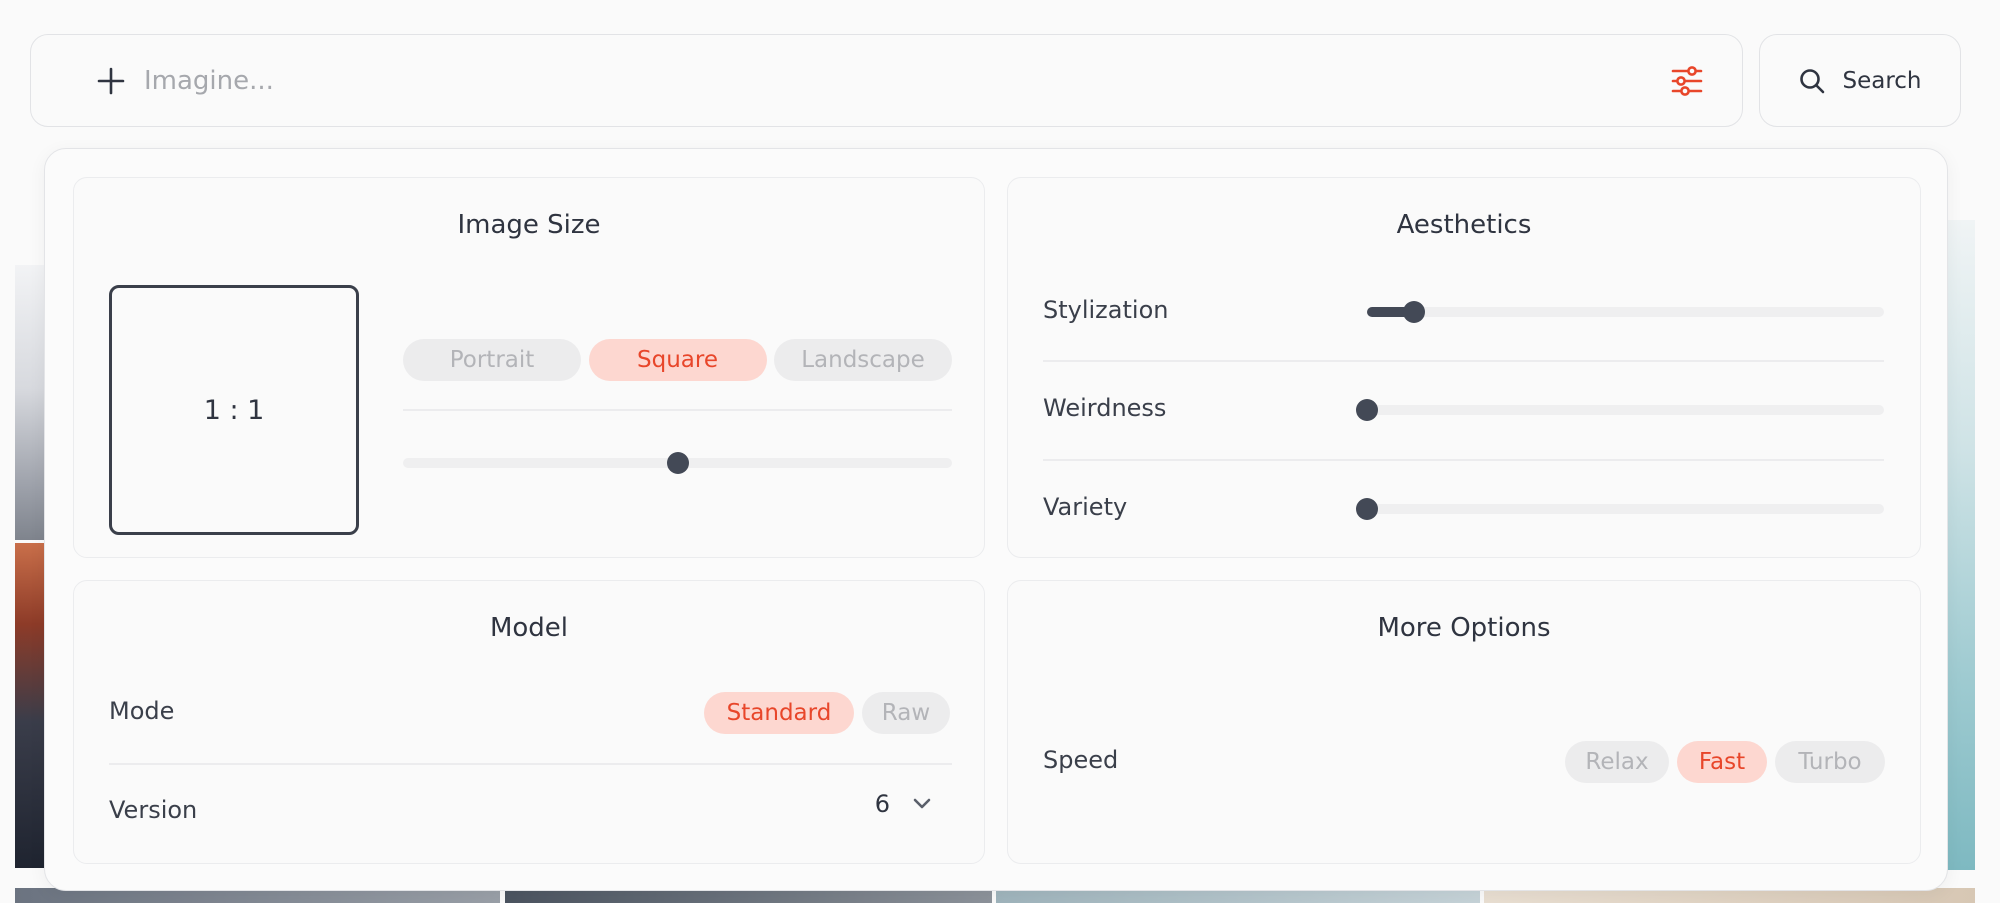 The image size is (2000, 903). Describe the element at coordinates (1106, 310) in the screenshot. I see `stylization-label: Stylization` at that location.